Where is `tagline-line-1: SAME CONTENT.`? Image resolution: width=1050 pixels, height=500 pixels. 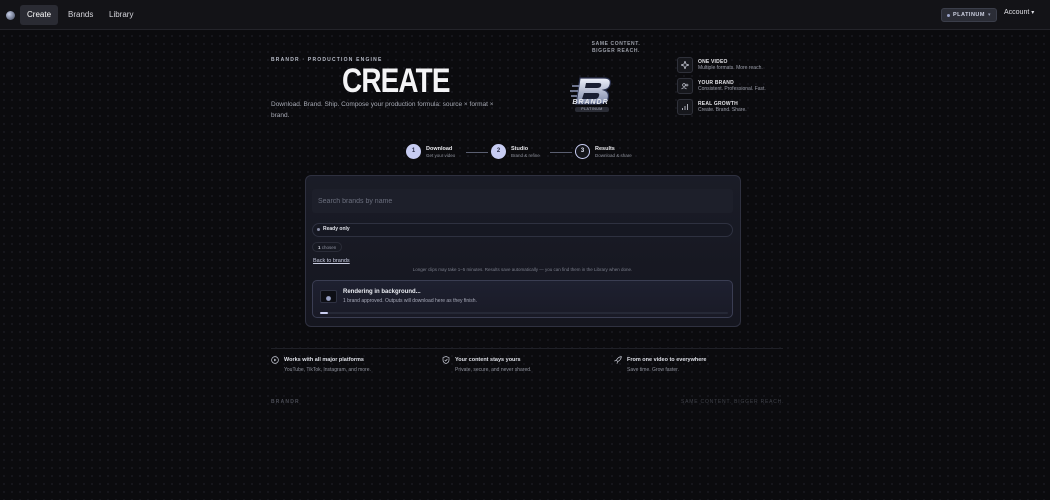 tagline-line-1: SAME CONTENT. is located at coordinates (616, 44).